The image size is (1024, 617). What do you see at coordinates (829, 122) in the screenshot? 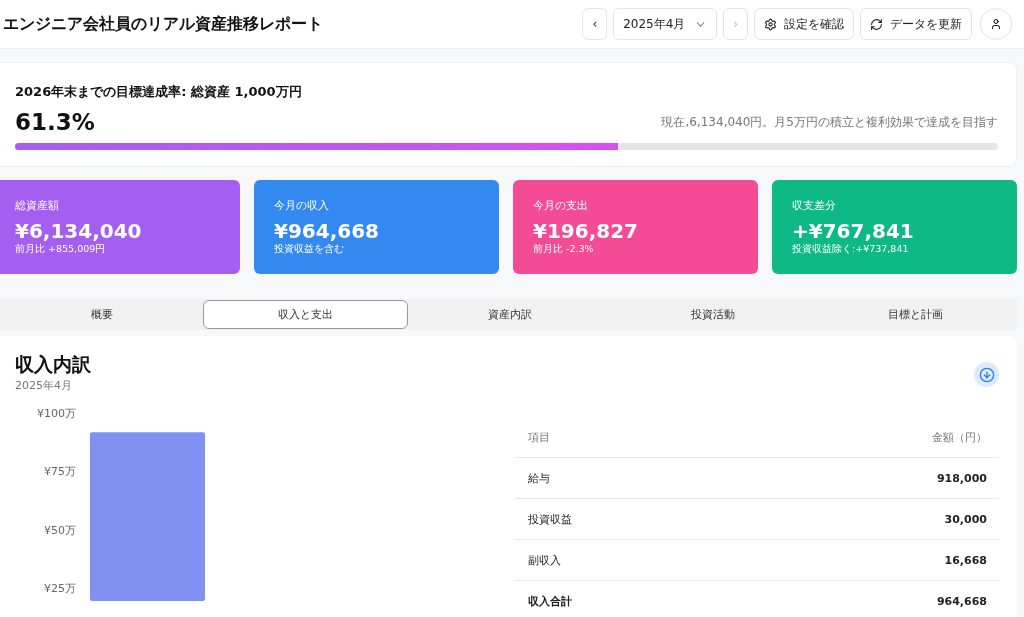
I see `goal-note: 現在,6,134,040円。月5万円の積立と複利効果で達成を目指す` at bounding box center [829, 122].